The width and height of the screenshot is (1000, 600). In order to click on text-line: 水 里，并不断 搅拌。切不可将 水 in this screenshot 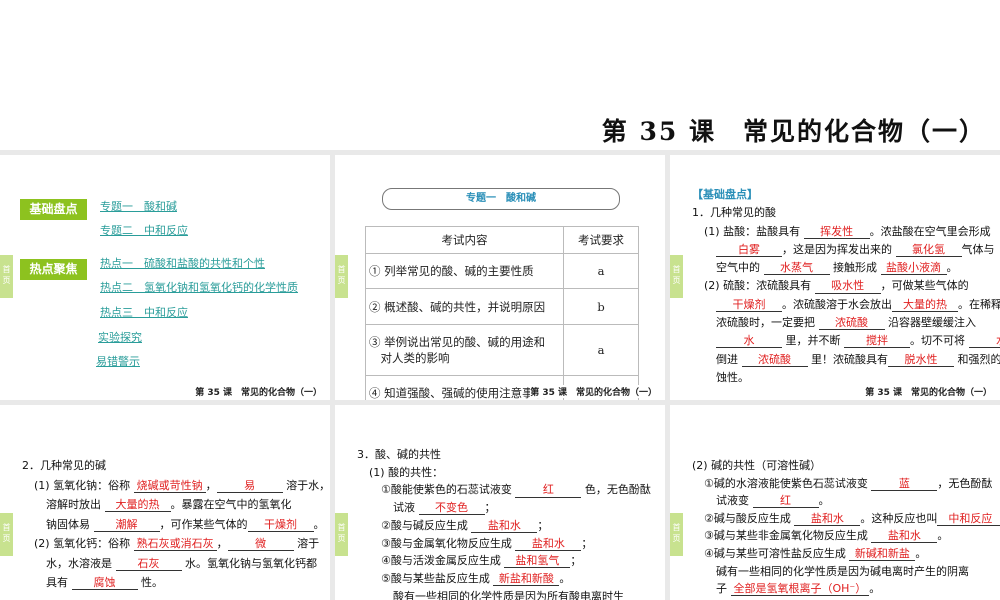, I will do `click(846, 341)`.